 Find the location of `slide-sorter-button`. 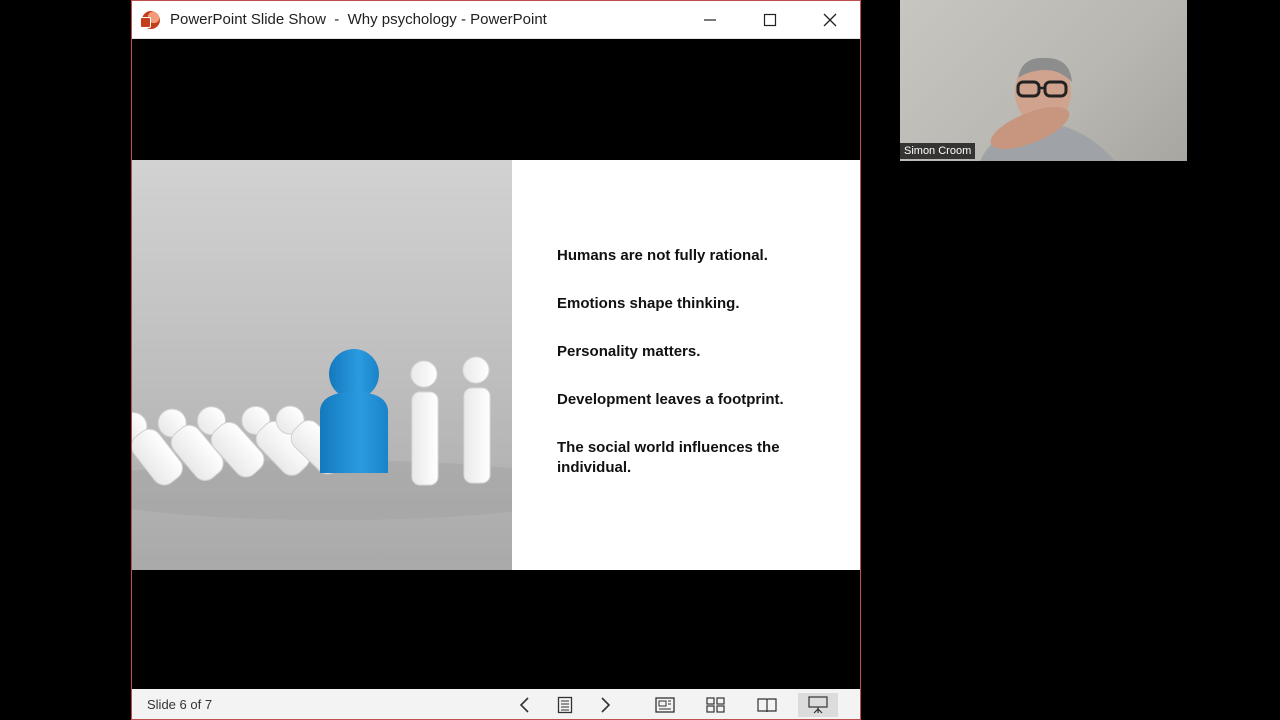

slide-sorter-button is located at coordinates (716, 705).